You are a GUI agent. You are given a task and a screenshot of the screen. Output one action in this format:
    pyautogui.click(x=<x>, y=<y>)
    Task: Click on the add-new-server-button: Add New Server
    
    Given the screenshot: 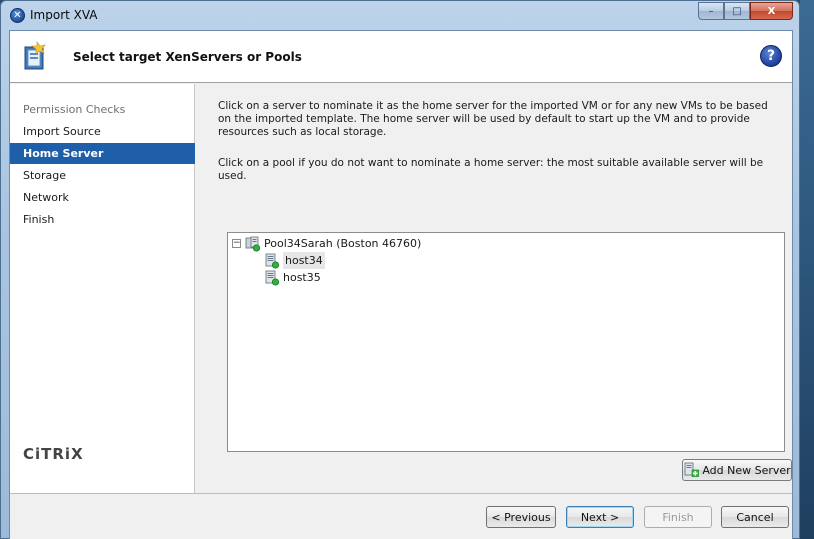 What is the action you would take?
    pyautogui.click(x=737, y=470)
    